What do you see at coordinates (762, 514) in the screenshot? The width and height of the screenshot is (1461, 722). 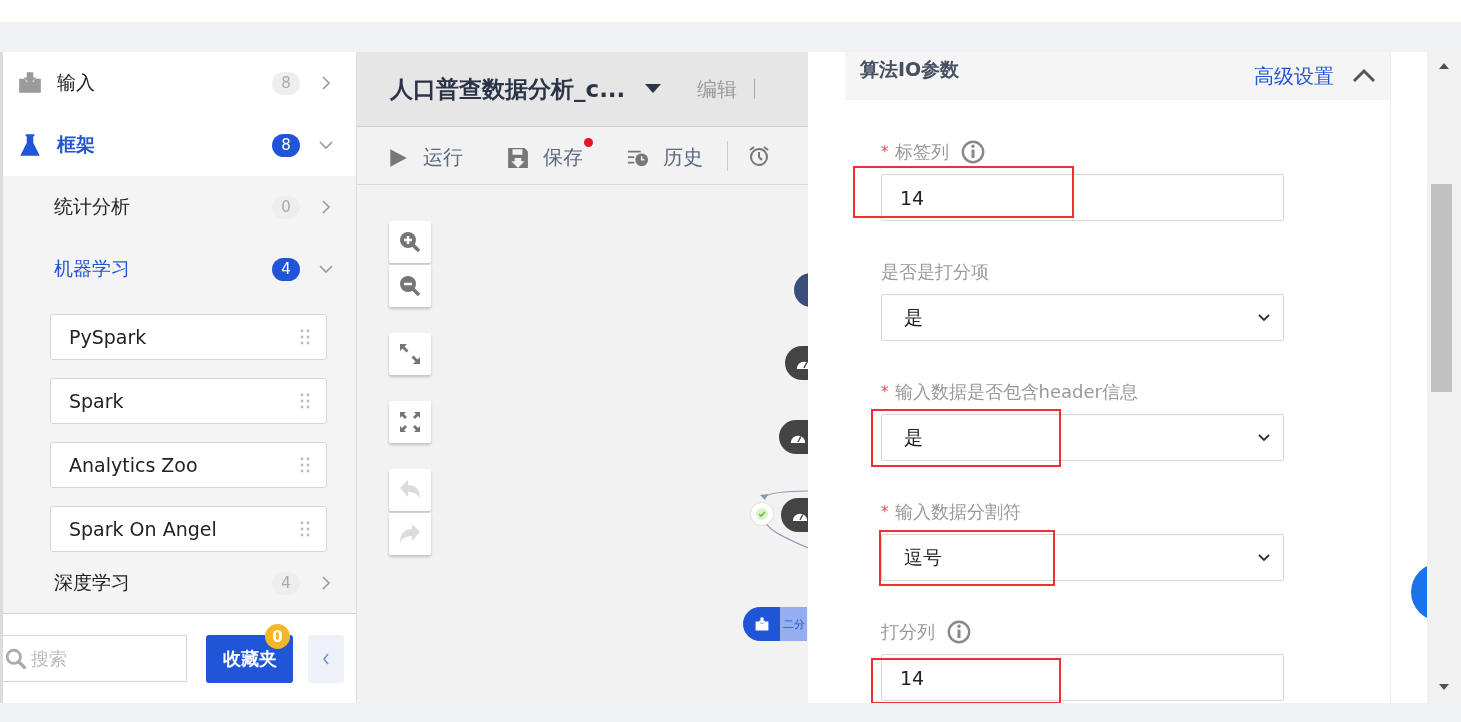 I see `status-check-icon` at bounding box center [762, 514].